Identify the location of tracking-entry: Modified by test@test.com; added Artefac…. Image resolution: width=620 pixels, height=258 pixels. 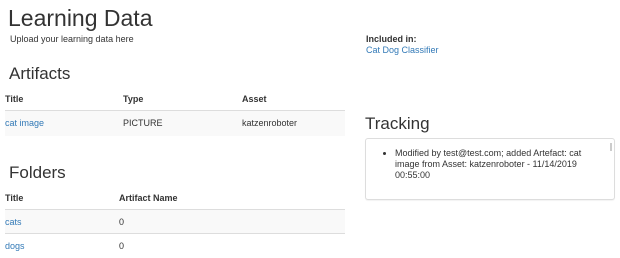
(499, 164).